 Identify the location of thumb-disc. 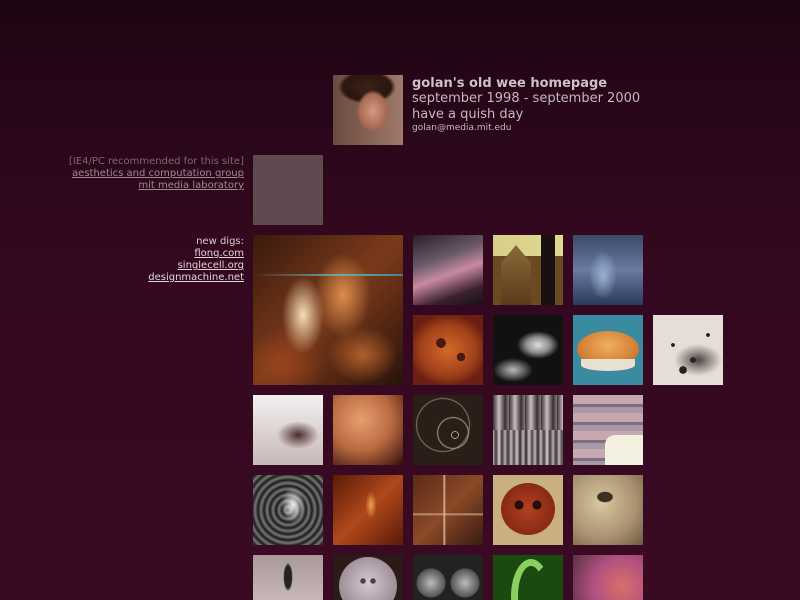
(608, 510).